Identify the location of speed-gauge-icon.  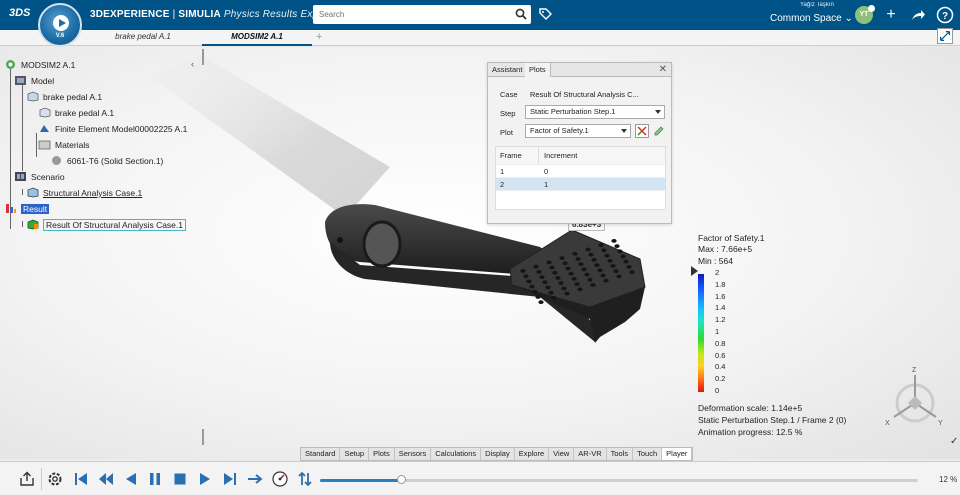
(280, 479).